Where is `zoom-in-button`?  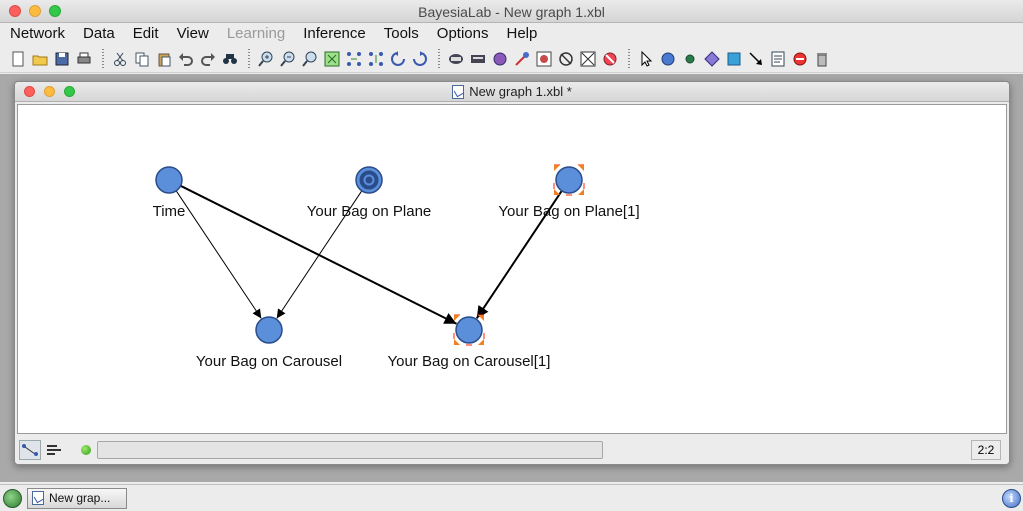 zoom-in-button is located at coordinates (266, 59).